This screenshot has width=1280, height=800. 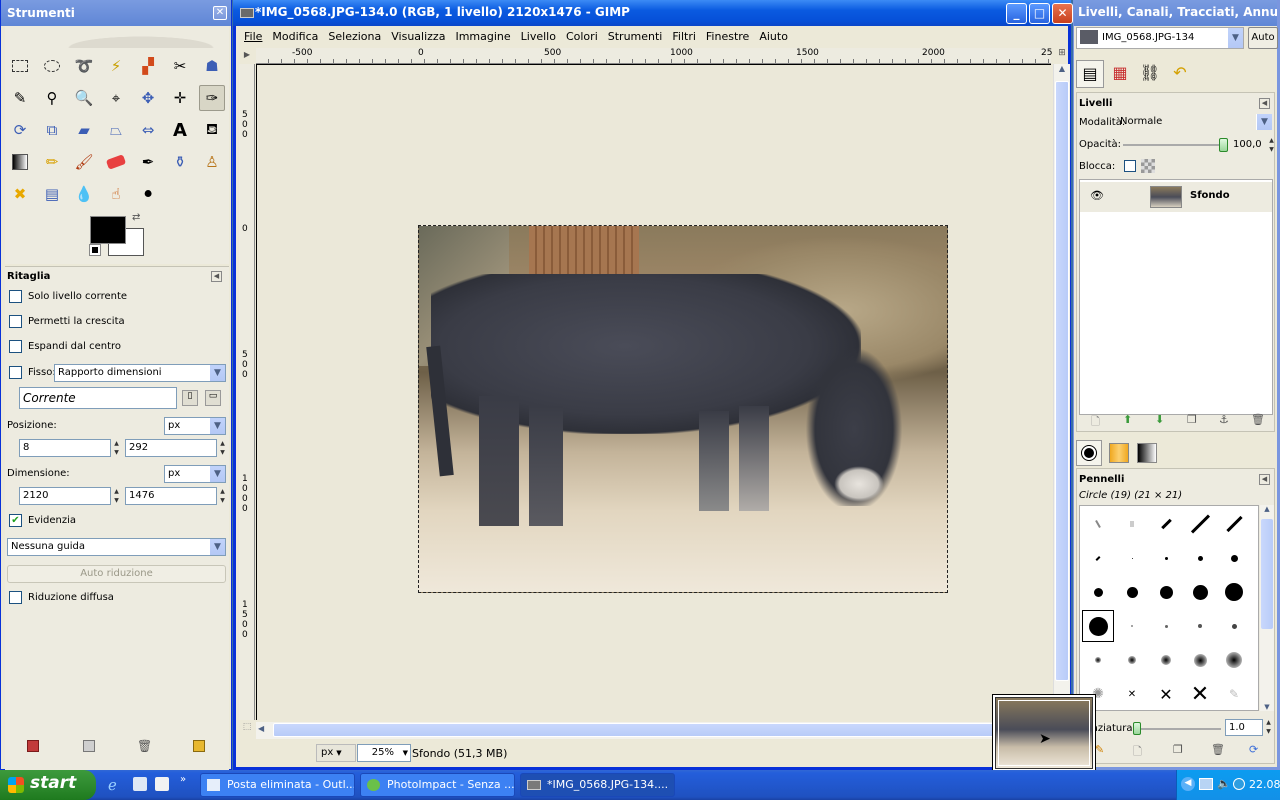 What do you see at coordinates (1130, 166) in the screenshot?
I see `lock-pixels-checkbox` at bounding box center [1130, 166].